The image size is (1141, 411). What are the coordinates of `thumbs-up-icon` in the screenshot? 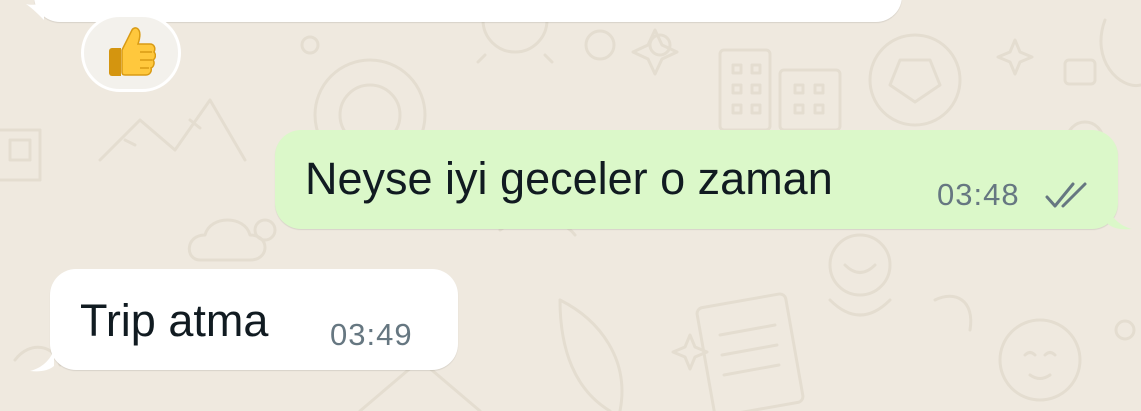 It's located at (132, 51).